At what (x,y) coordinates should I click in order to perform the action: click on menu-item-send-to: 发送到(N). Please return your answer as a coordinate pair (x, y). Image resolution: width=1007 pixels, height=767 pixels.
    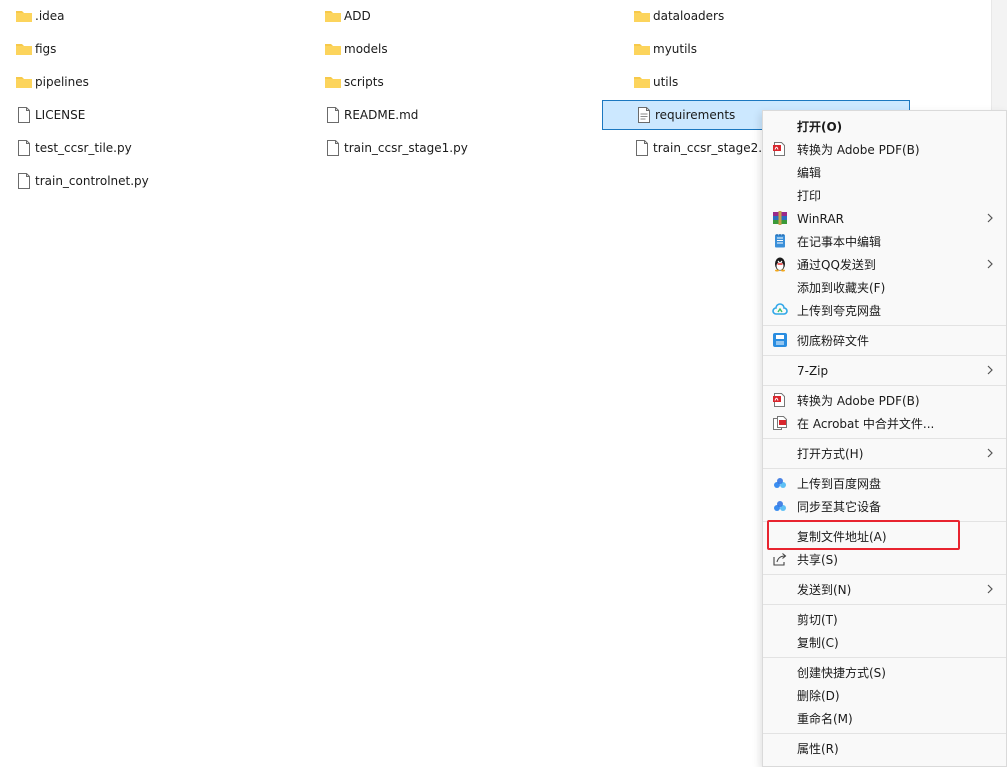
    Looking at the image, I should click on (884, 589).